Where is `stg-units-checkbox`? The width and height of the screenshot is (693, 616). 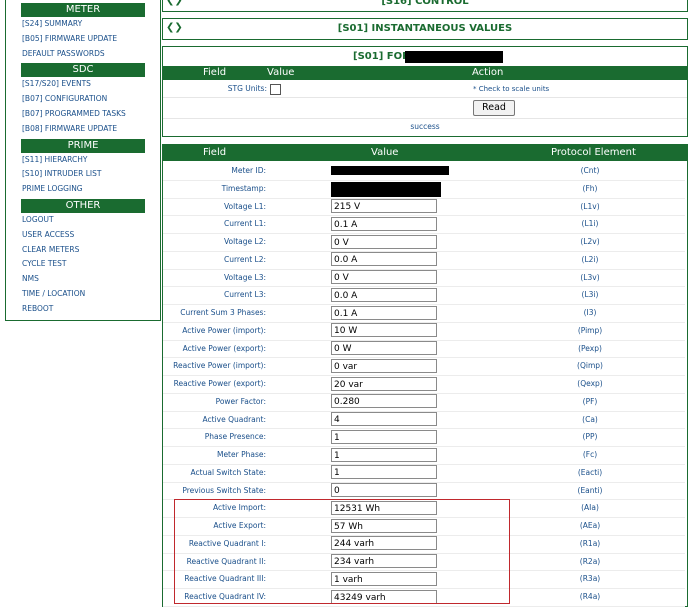 stg-units-checkbox is located at coordinates (275, 89).